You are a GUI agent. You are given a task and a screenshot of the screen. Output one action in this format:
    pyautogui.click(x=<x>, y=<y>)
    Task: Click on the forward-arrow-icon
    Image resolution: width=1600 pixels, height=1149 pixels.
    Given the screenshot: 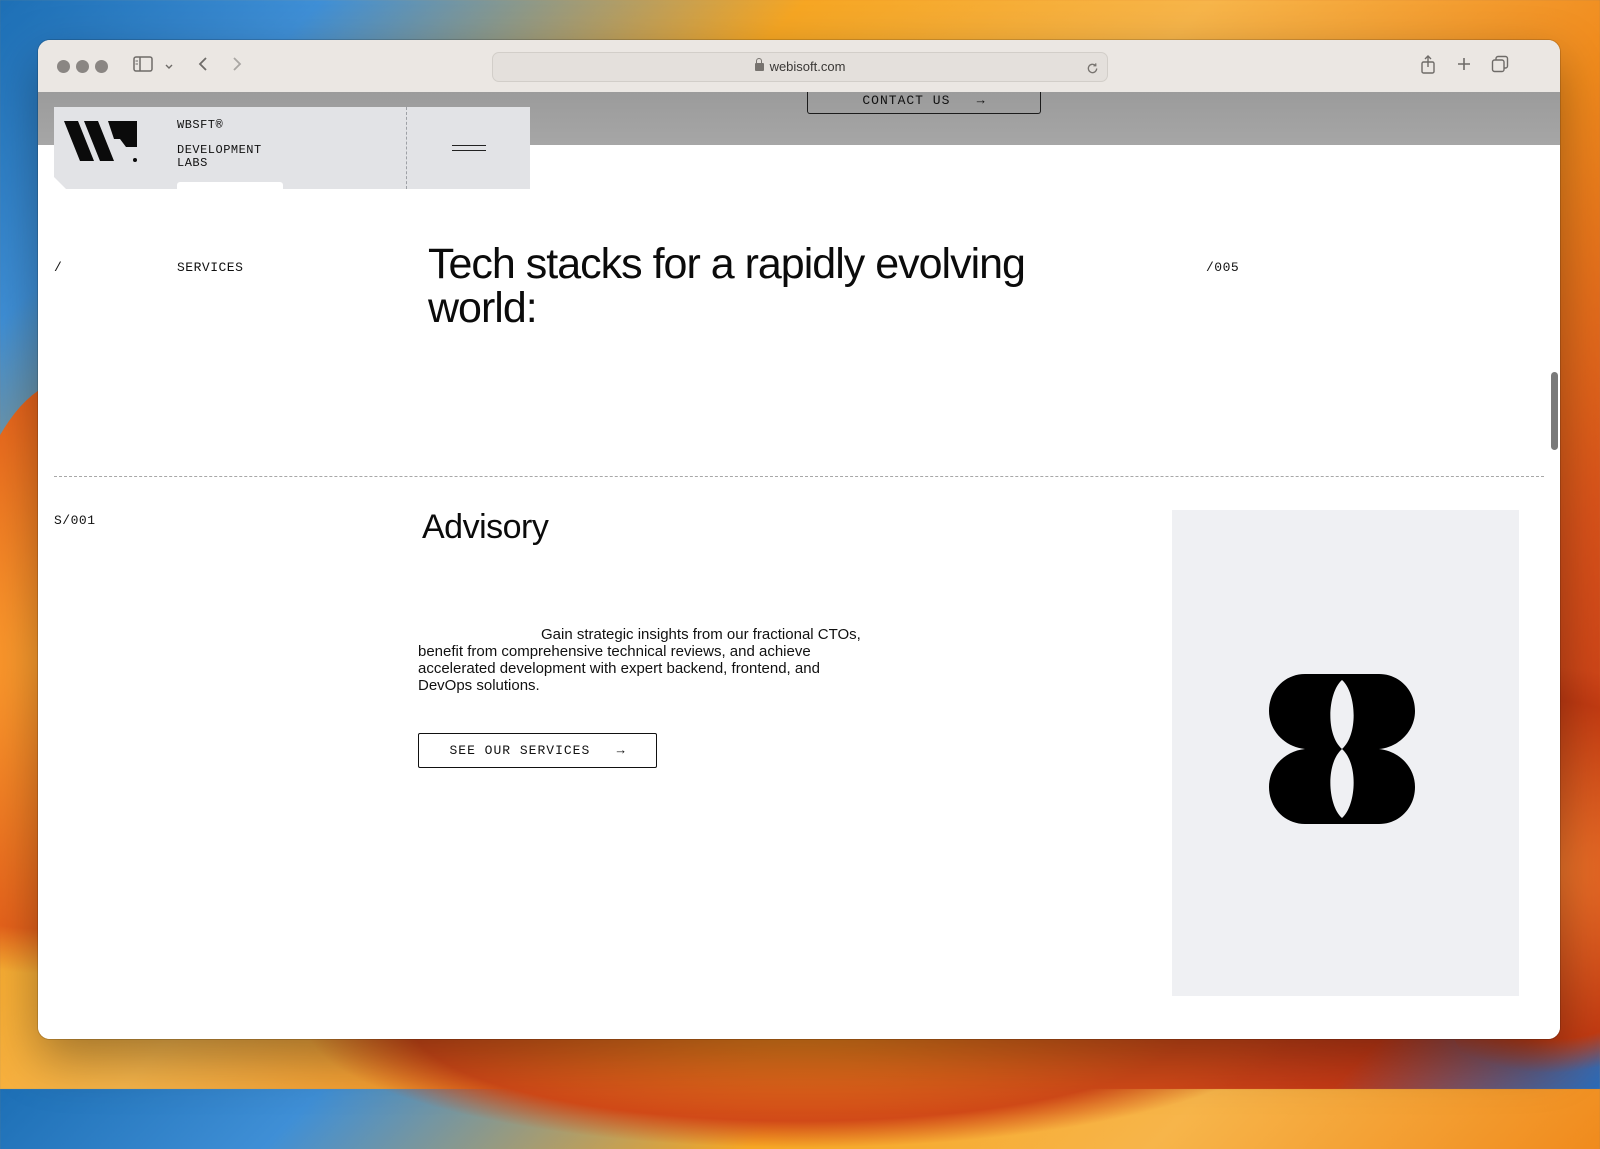 What is the action you would take?
    pyautogui.click(x=237, y=66)
    